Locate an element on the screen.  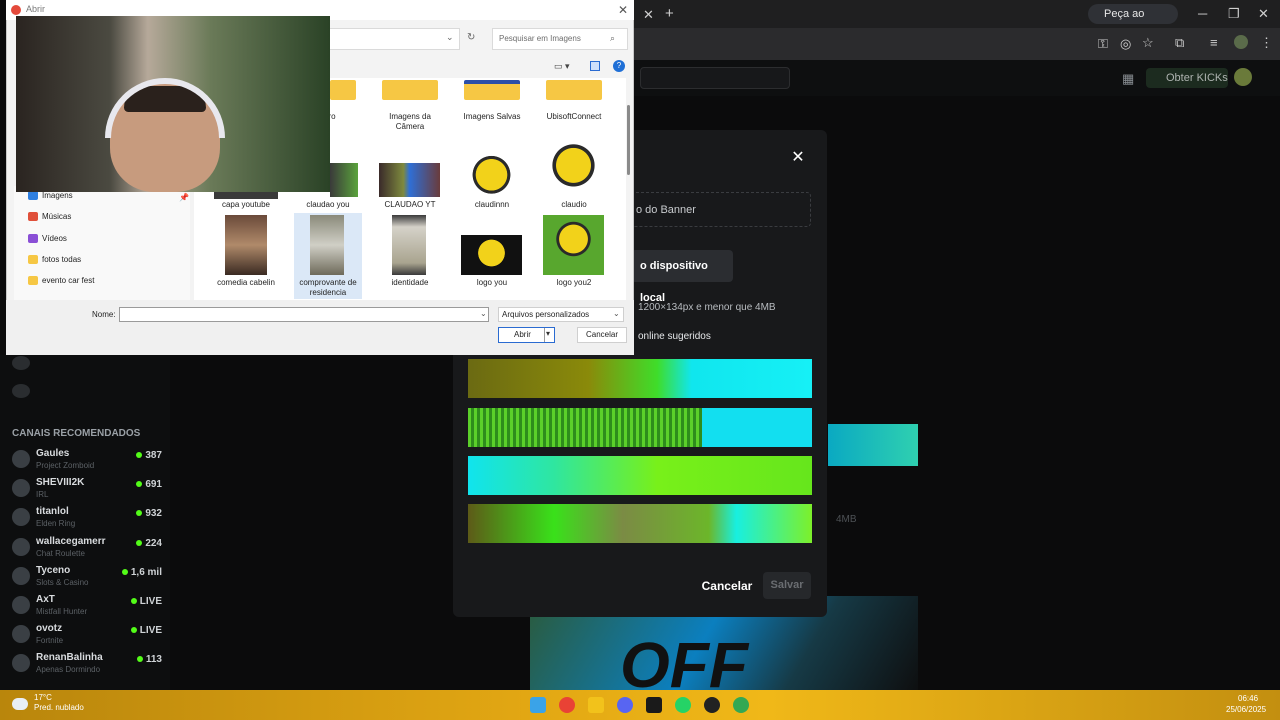
file-label: capa youtube is located at coordinates (246, 205).